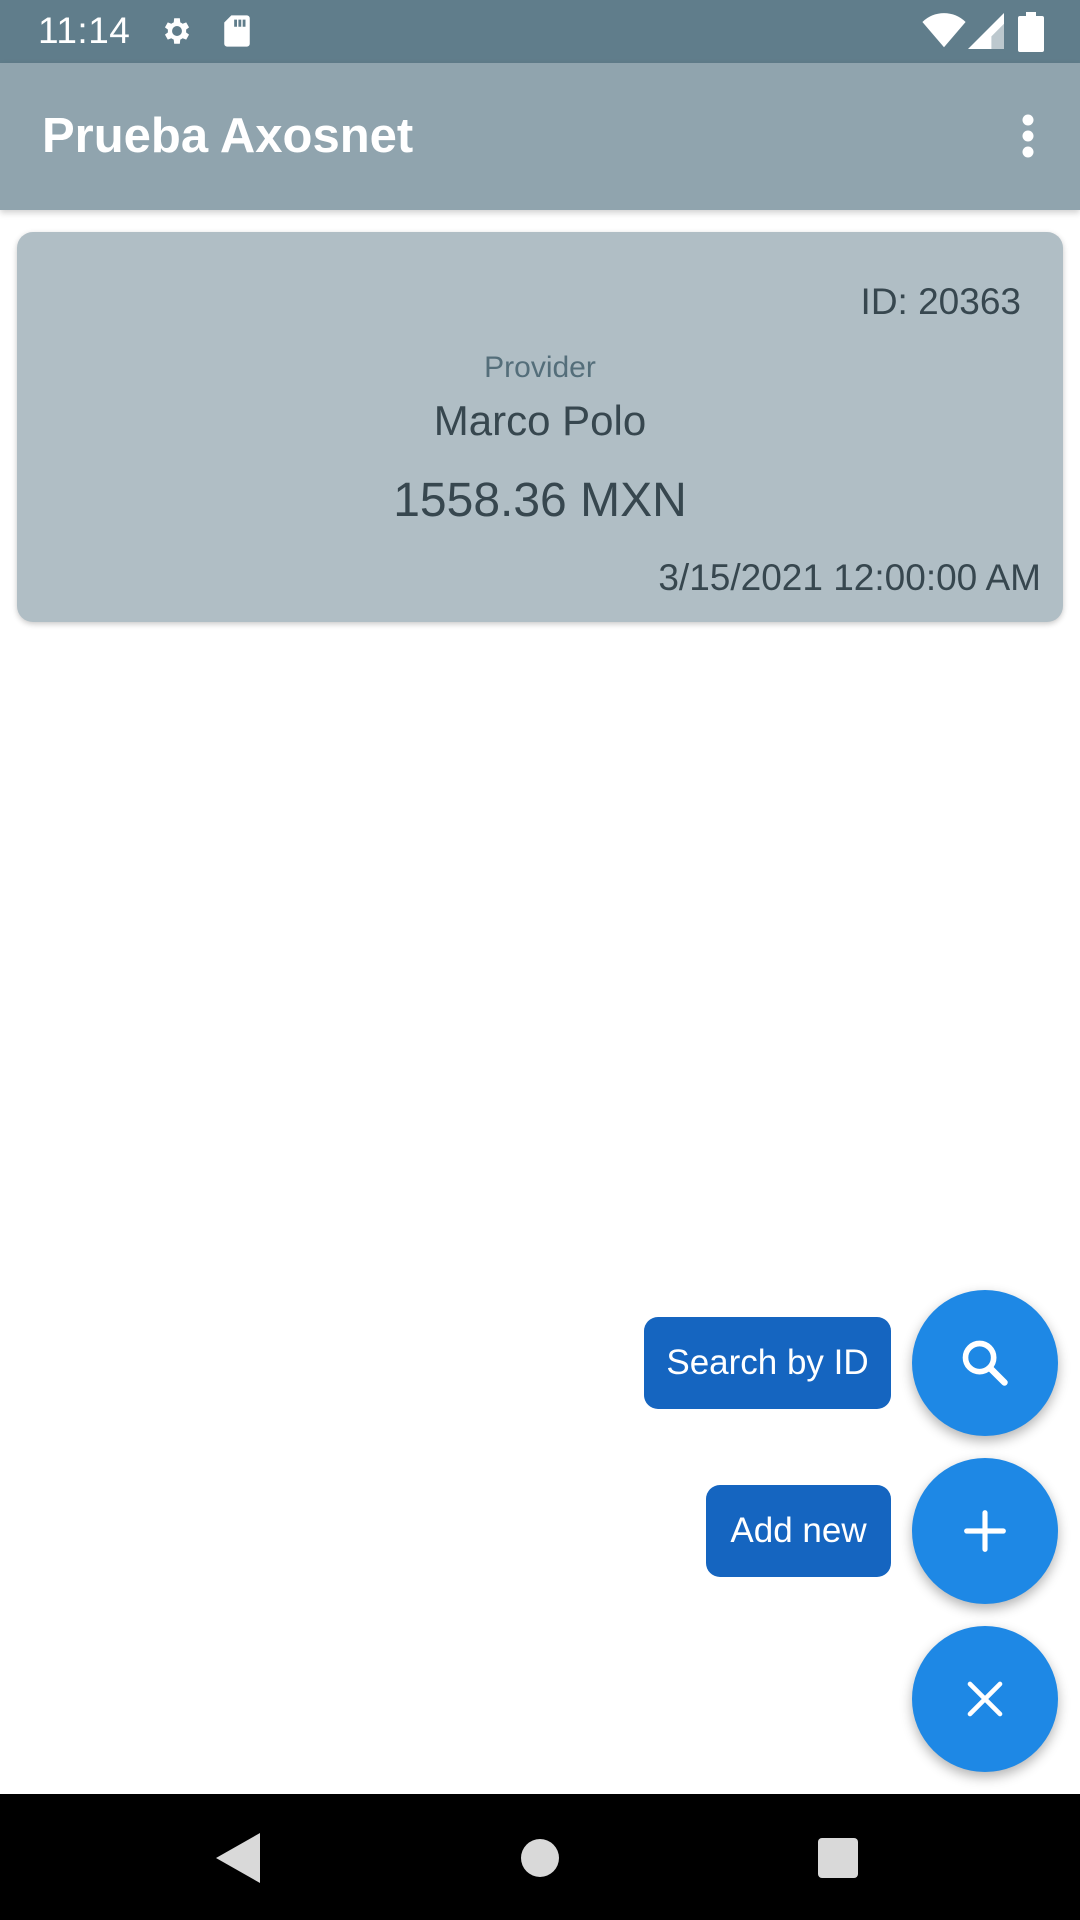 This screenshot has height=1920, width=1080. I want to click on overflow-menu-button, so click(1028, 136).